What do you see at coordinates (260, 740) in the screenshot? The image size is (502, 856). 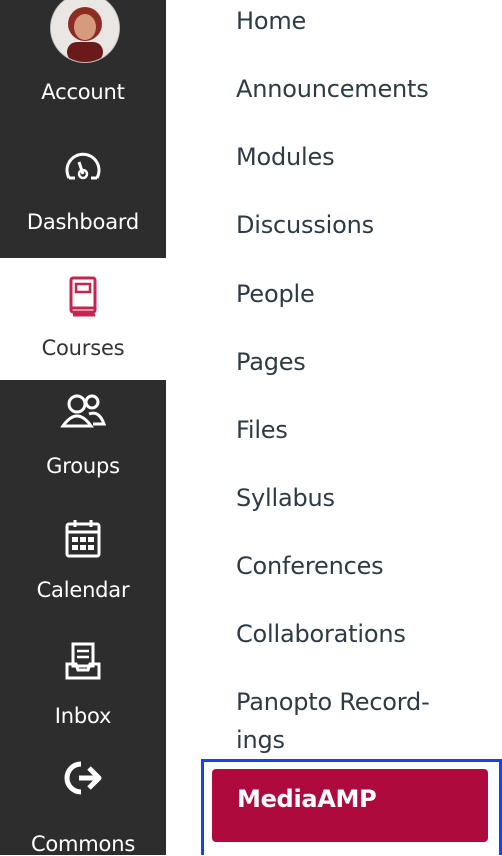 I see `course-nav-panopto-line2: ings` at bounding box center [260, 740].